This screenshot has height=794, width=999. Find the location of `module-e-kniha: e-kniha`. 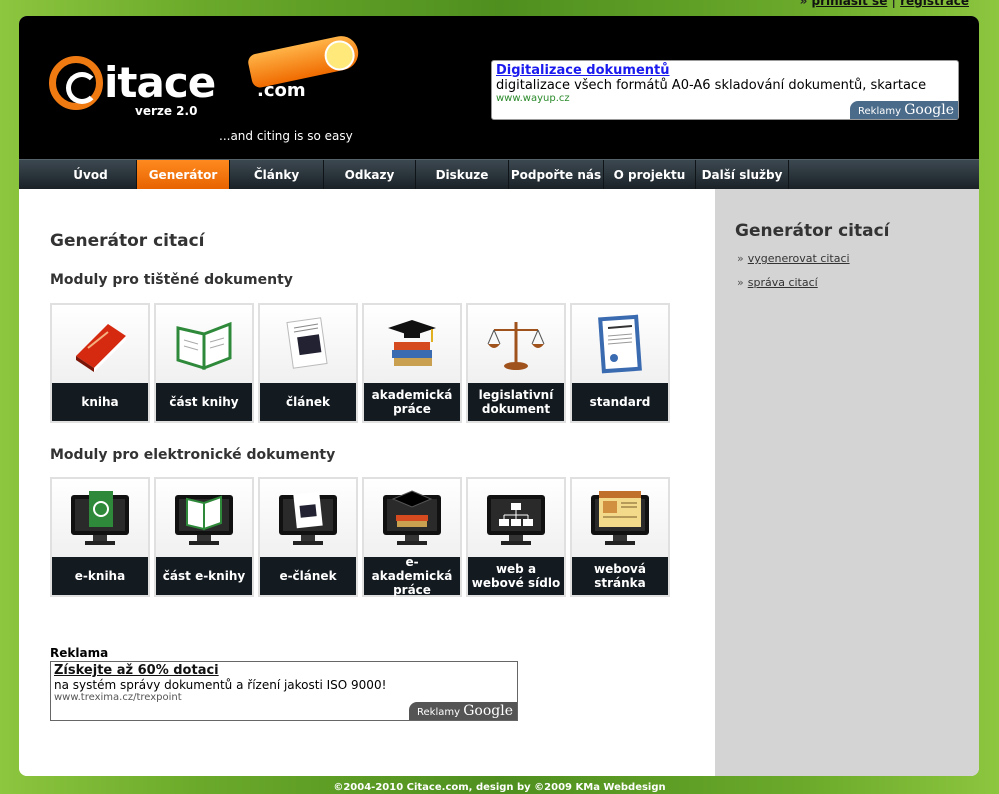

module-e-kniha: e-kniha is located at coordinates (100, 537).